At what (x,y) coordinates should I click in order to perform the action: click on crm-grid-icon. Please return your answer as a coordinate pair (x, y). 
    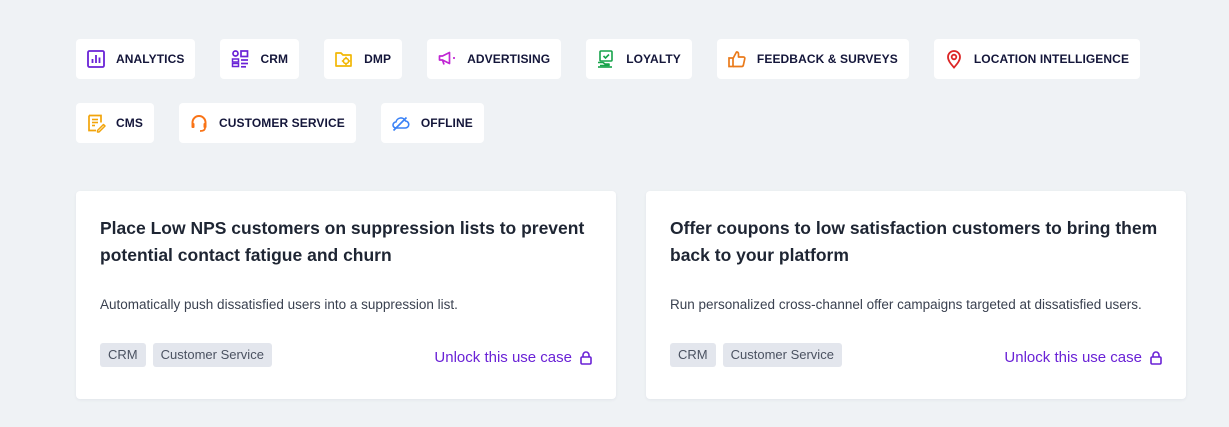
    Looking at the image, I should click on (240, 59).